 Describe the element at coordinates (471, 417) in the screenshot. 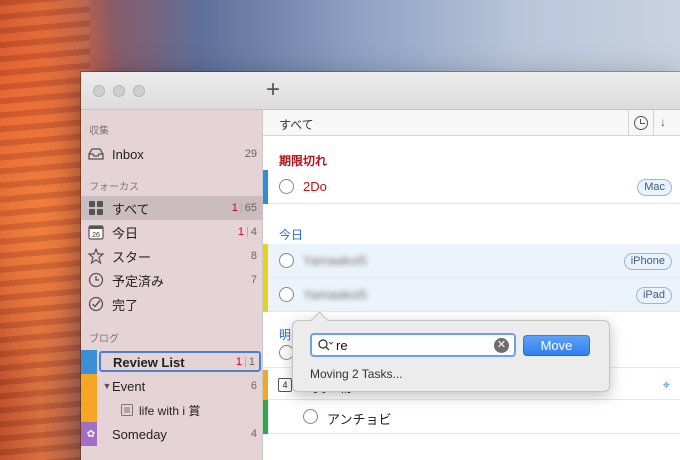

I see `task-row: アンチョビ` at that location.